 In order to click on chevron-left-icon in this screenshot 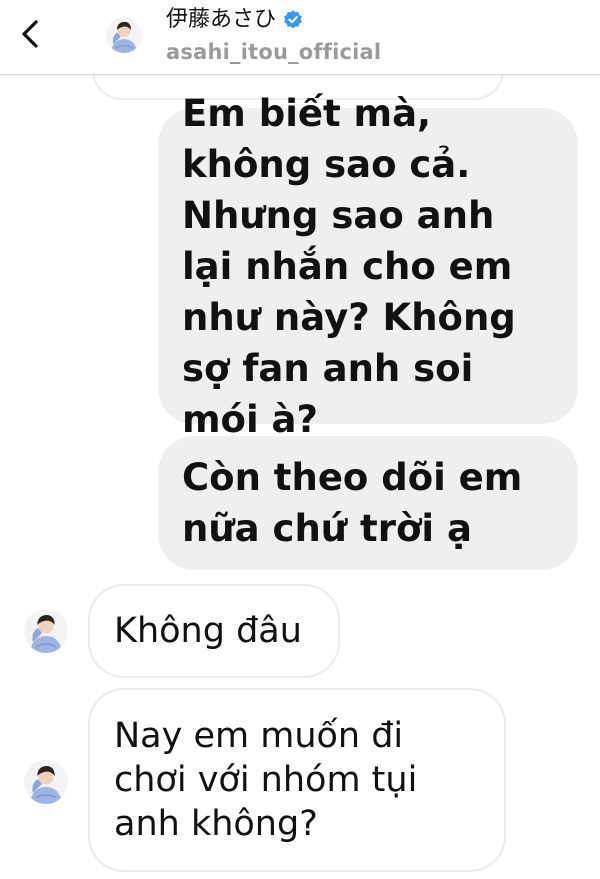, I will do `click(30, 34)`.